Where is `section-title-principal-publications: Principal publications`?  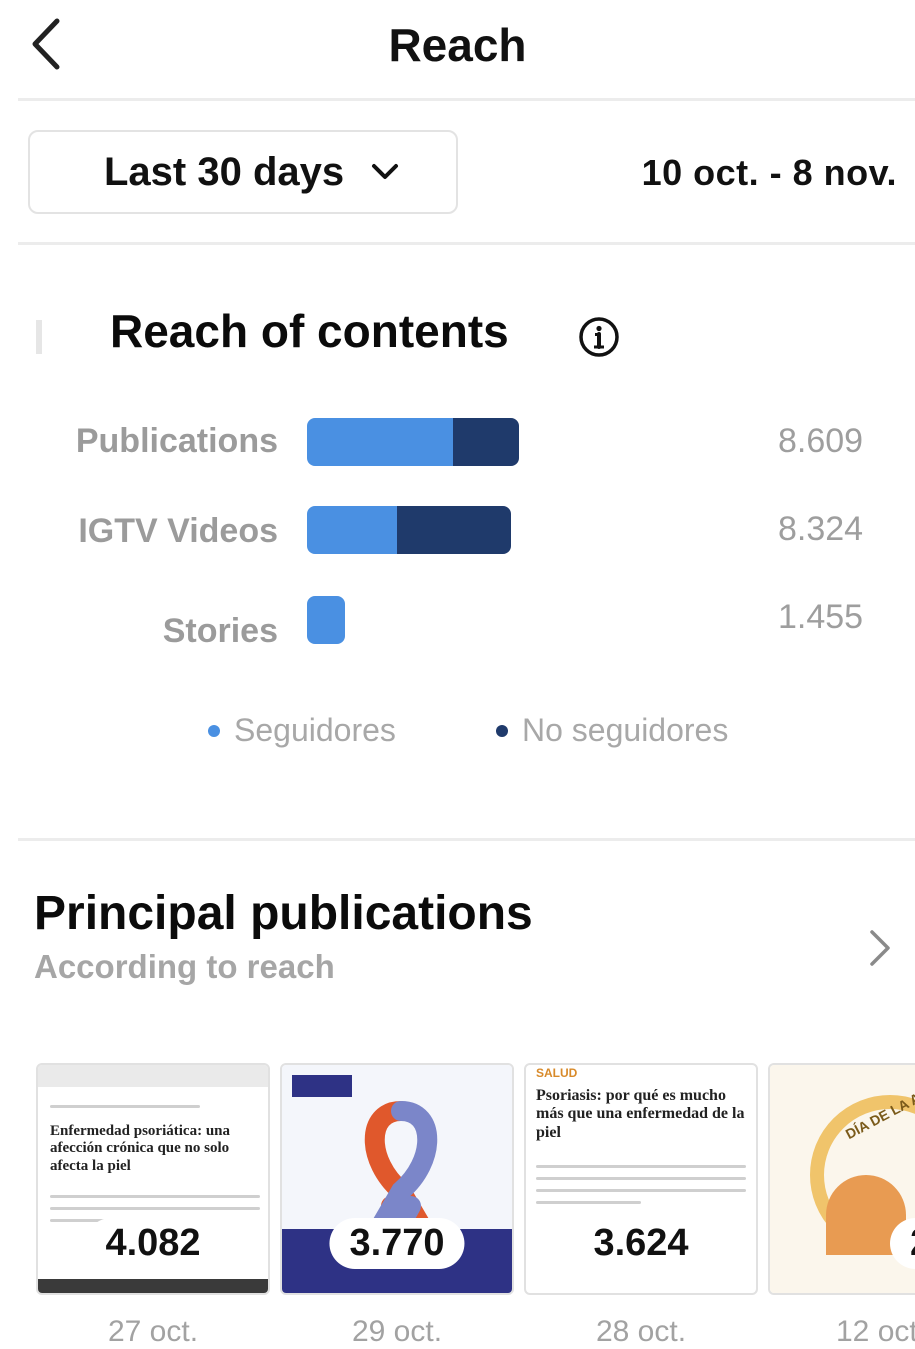
section-title-principal-publications: Principal publications is located at coordinates (283, 913).